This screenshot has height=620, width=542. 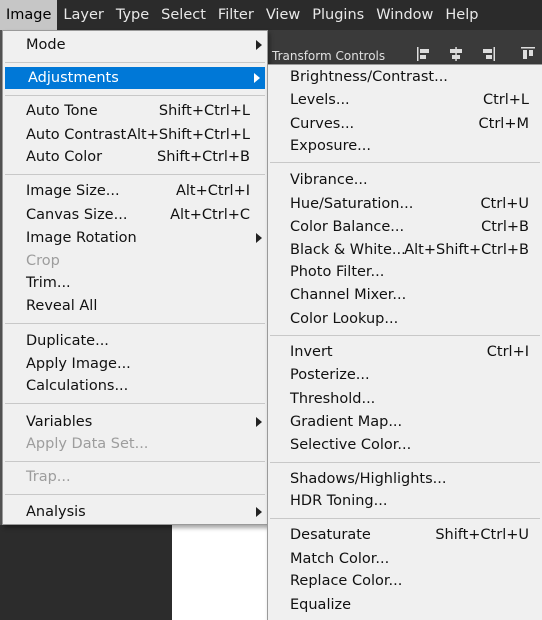 I want to click on menu-item-auto-tone: Auto Tone Shift+Ctrl+L, so click(x=135, y=111).